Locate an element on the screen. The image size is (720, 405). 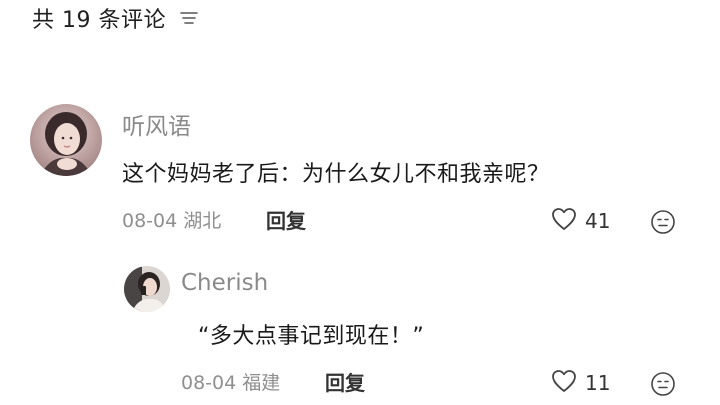
comment-count-title: 共 19 条评论 is located at coordinates (99, 20).